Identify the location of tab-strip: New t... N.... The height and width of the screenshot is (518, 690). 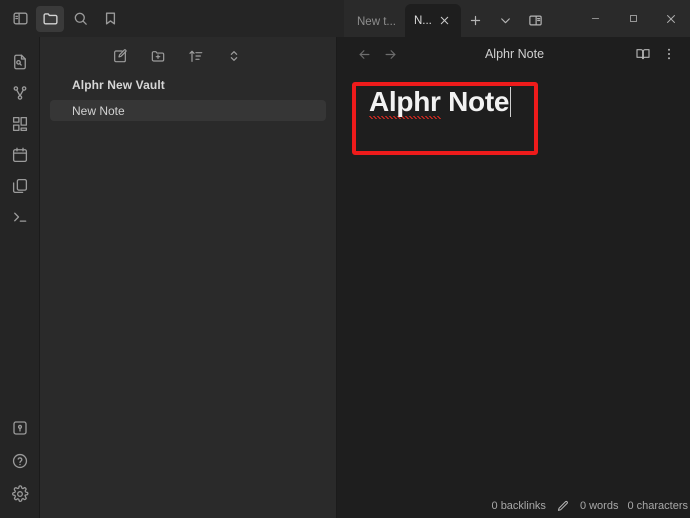
(460, 18).